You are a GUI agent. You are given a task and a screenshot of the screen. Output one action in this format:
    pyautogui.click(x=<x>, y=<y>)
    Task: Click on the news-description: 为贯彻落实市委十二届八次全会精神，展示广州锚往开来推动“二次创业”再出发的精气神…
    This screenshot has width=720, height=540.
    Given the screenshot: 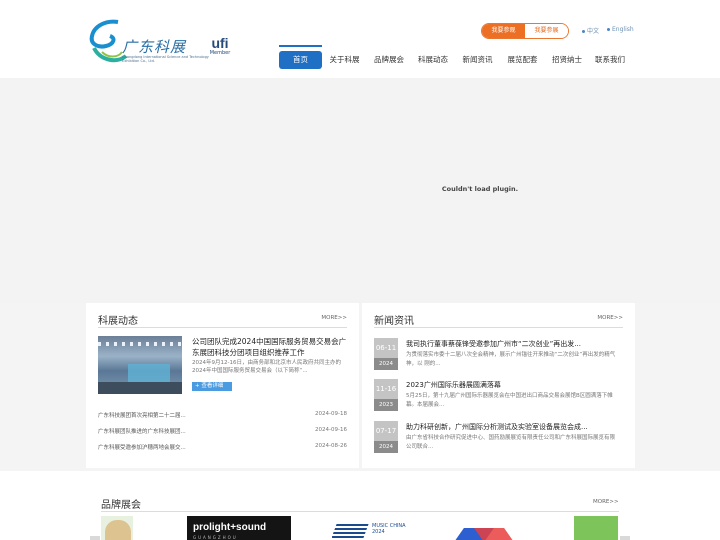 What is the action you would take?
    pyautogui.click(x=511, y=359)
    